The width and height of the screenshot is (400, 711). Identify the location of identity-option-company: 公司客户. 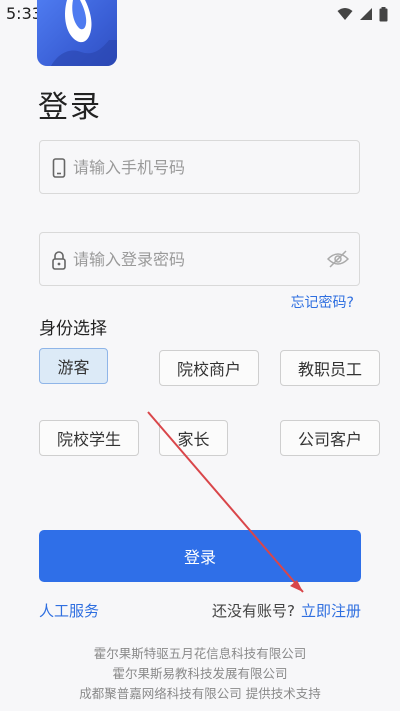
(330, 438).